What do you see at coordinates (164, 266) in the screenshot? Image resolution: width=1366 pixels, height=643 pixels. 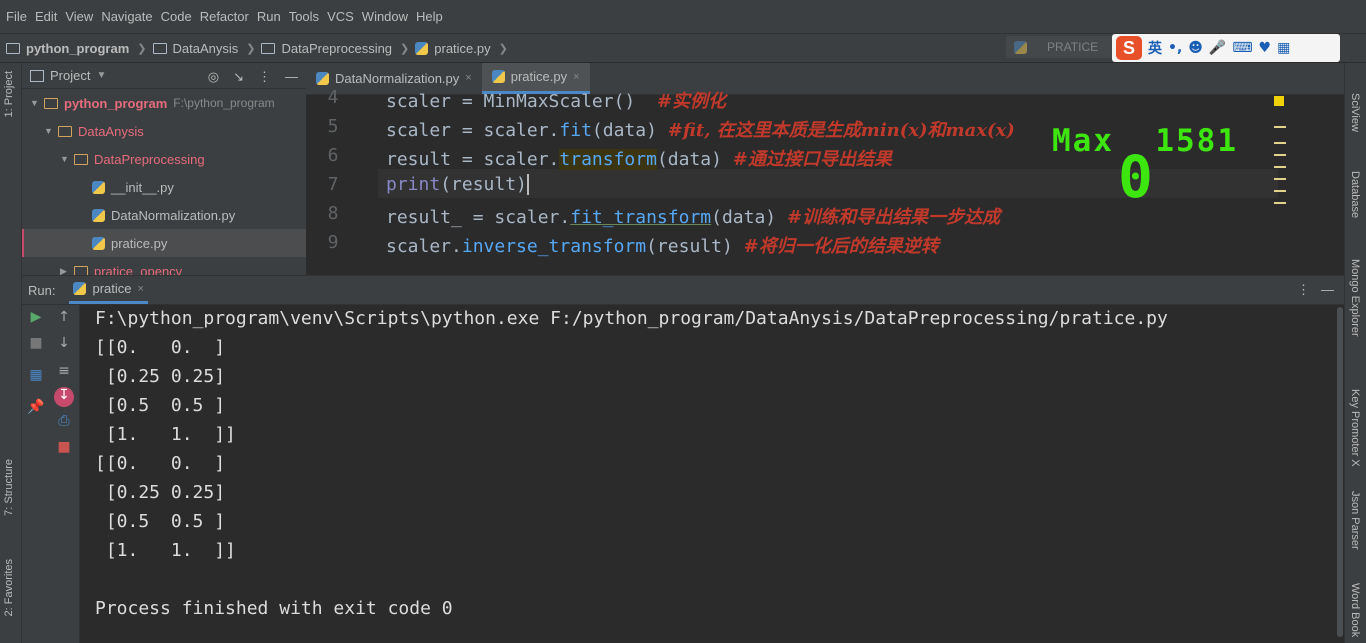 I see `tree-item-pratice-opencv: ▶ pratice_opencv` at bounding box center [164, 266].